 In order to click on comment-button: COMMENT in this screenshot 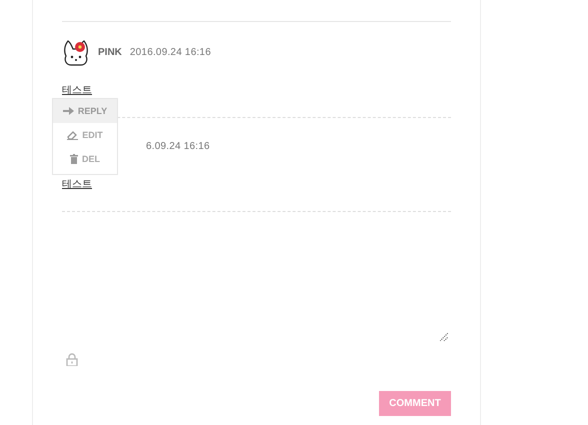, I will do `click(415, 403)`.